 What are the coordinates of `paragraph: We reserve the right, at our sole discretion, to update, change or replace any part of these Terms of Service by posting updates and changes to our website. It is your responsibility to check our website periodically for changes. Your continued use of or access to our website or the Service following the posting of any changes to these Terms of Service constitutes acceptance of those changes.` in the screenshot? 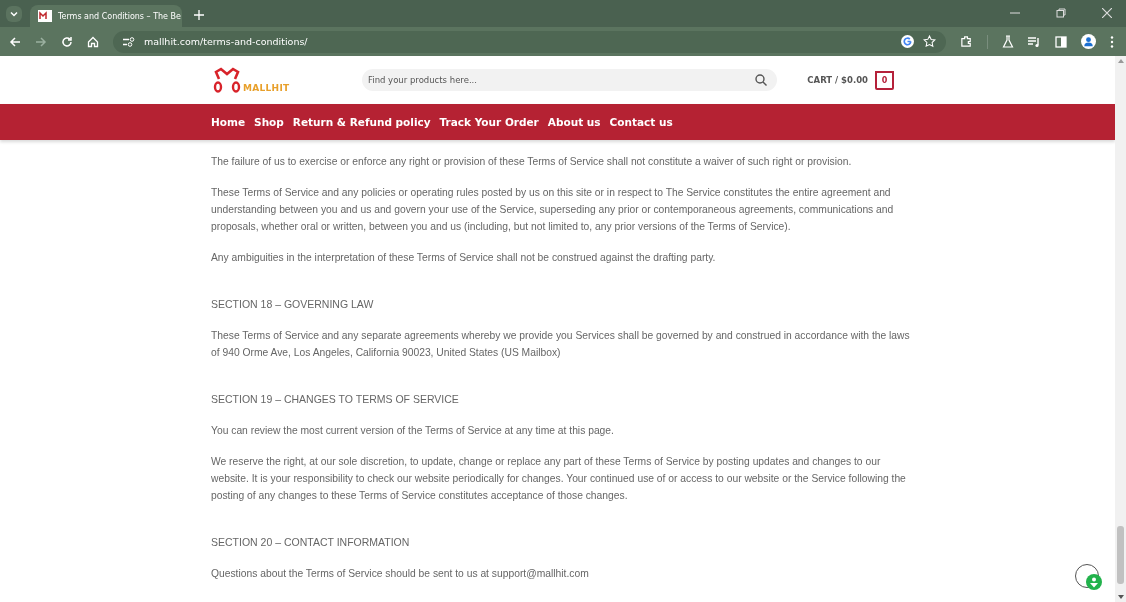 It's located at (559, 479).